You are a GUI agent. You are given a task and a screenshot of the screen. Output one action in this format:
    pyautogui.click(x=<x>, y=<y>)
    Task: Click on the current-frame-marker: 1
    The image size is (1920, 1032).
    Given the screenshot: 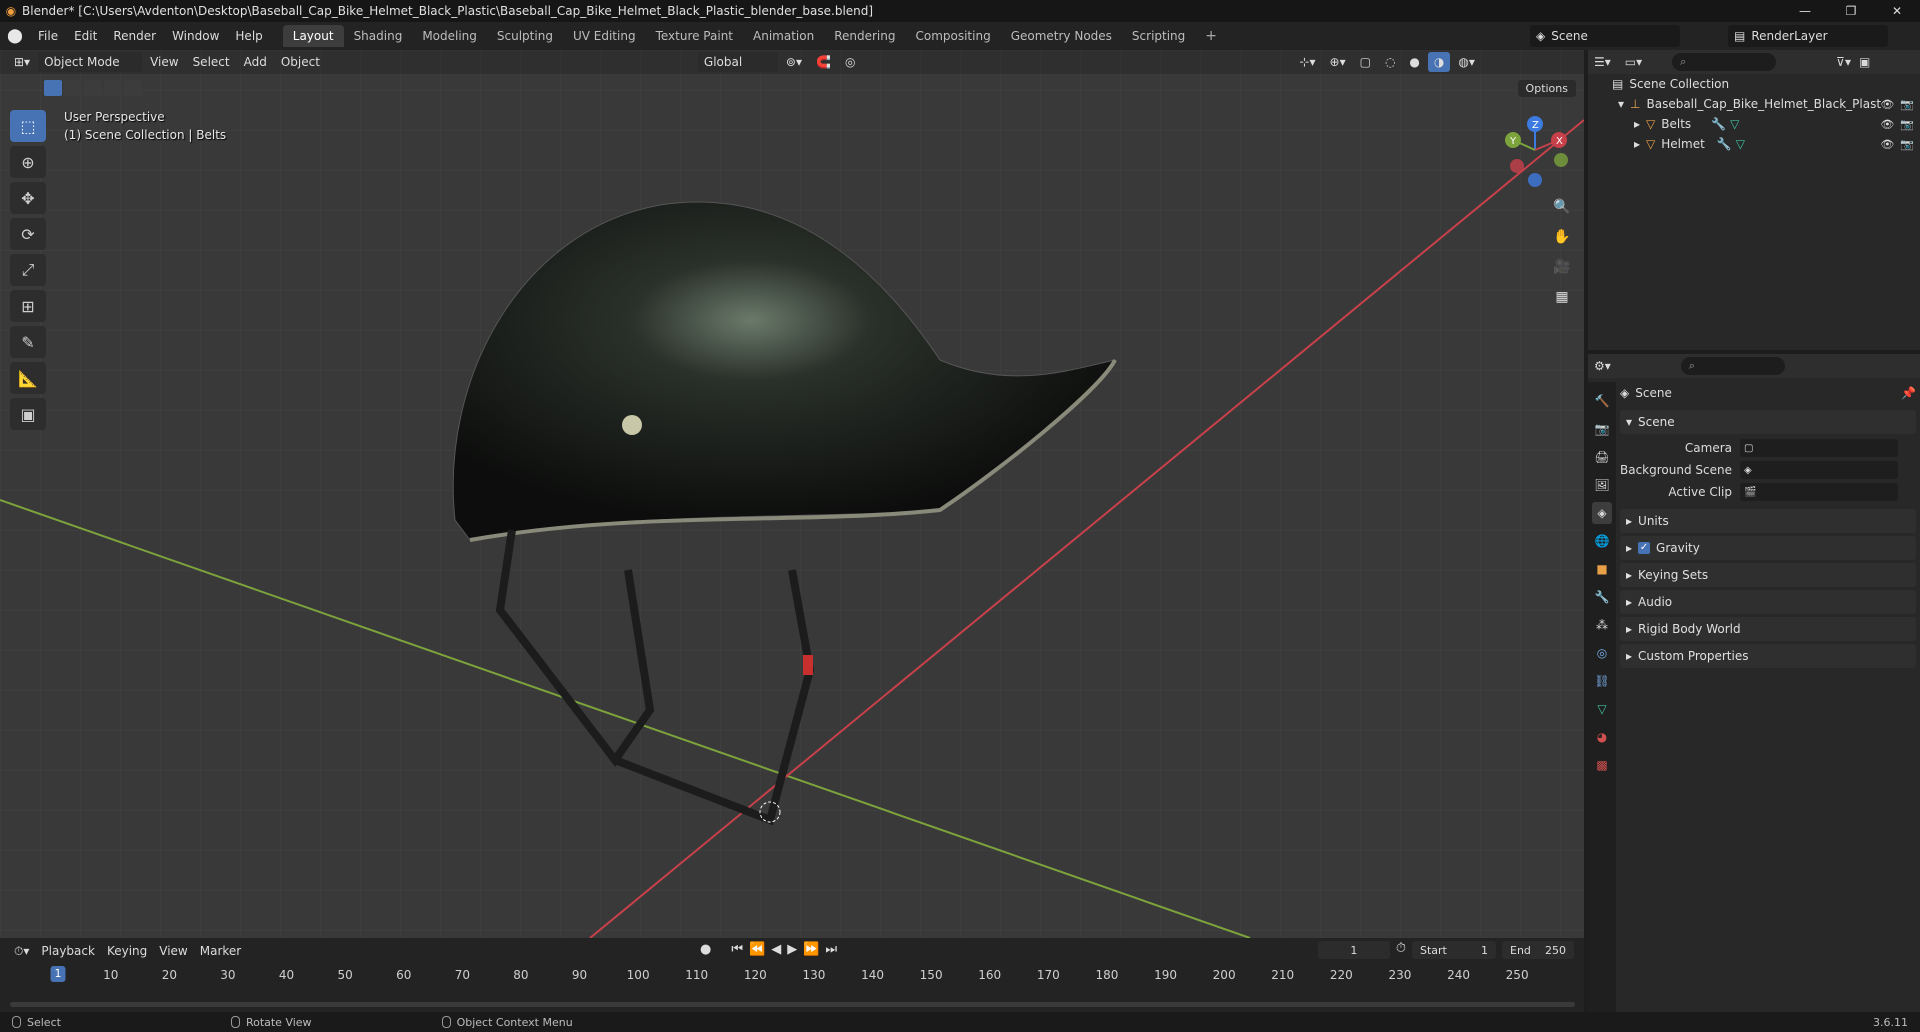 What is the action you would take?
    pyautogui.click(x=58, y=974)
    